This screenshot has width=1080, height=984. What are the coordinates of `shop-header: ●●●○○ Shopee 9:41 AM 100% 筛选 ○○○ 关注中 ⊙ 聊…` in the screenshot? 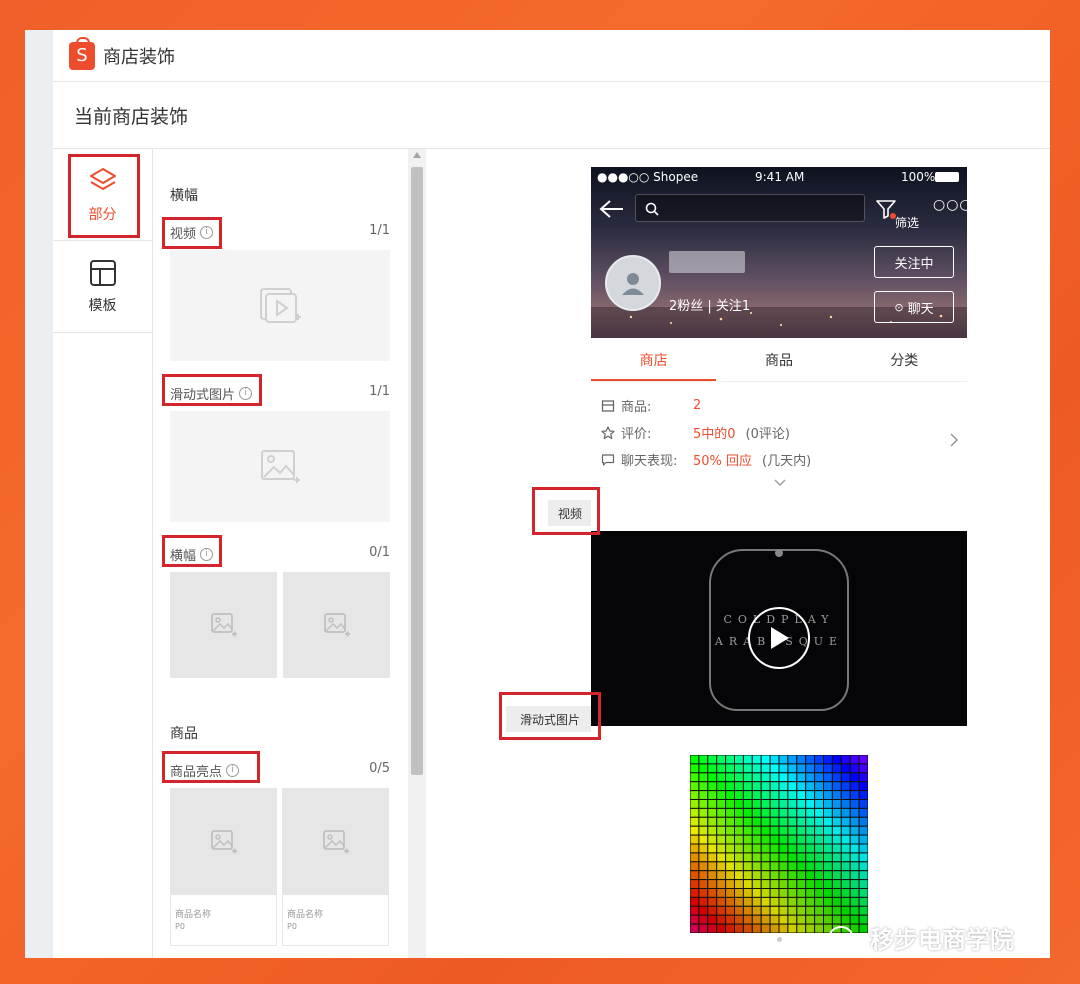 It's located at (779, 252).